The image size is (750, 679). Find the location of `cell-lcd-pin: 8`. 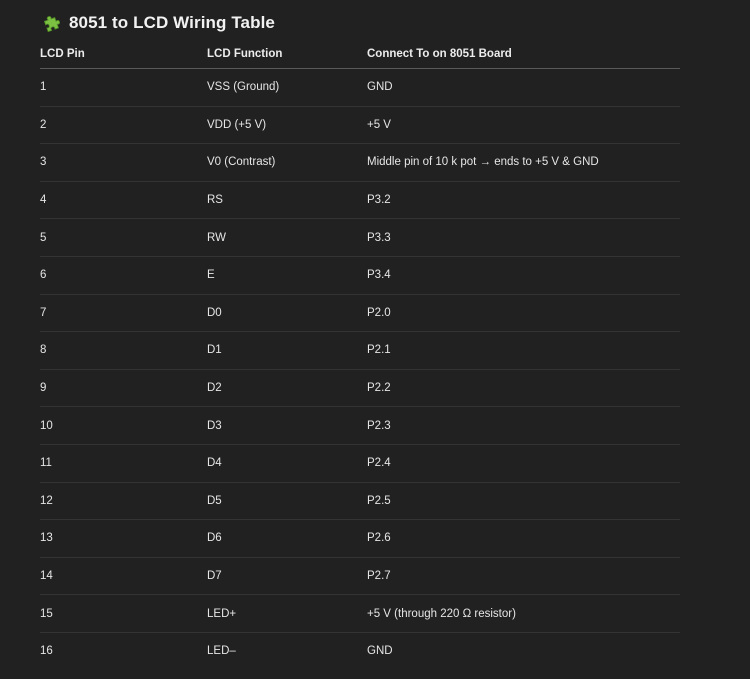

cell-lcd-pin: 8 is located at coordinates (123, 350).